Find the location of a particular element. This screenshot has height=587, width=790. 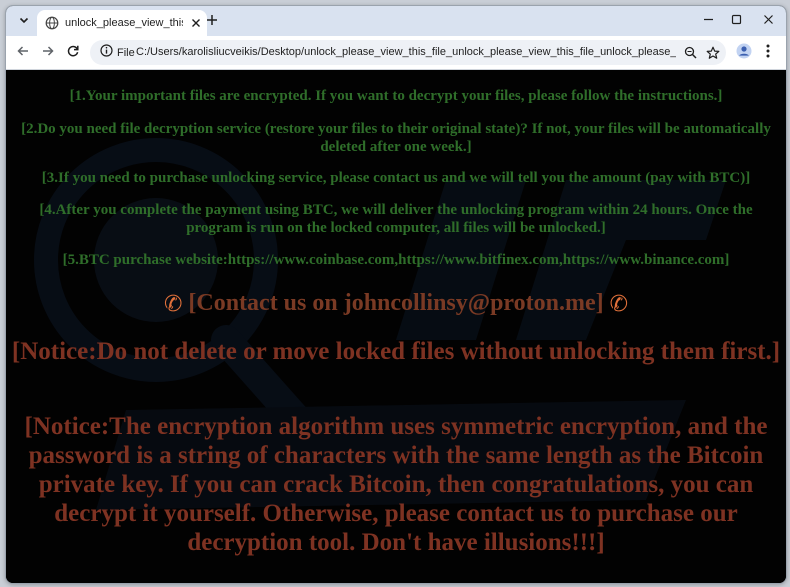

tab-search-button is located at coordinates (24, 21).